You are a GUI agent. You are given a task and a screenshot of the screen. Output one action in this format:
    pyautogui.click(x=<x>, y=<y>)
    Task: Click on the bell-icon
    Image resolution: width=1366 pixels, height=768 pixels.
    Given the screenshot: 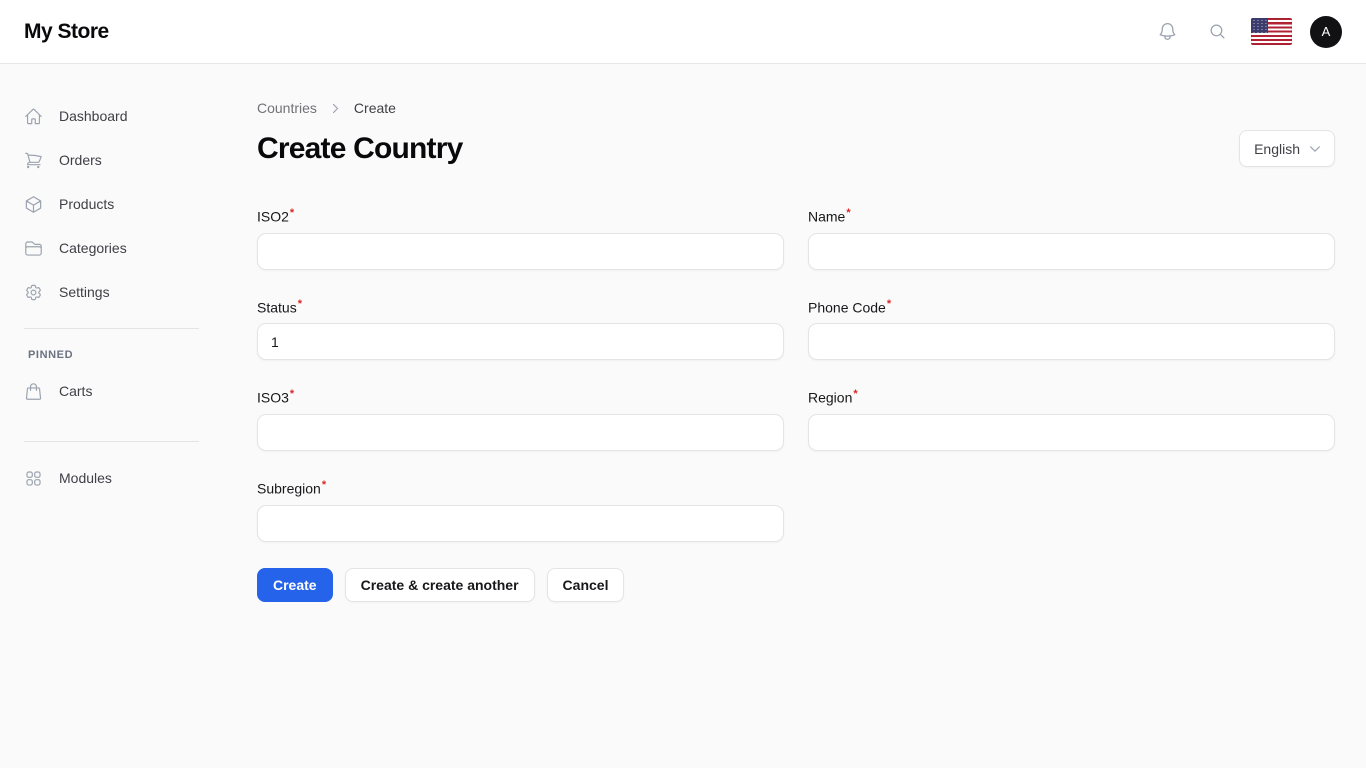 What is the action you would take?
    pyautogui.click(x=1167, y=31)
    